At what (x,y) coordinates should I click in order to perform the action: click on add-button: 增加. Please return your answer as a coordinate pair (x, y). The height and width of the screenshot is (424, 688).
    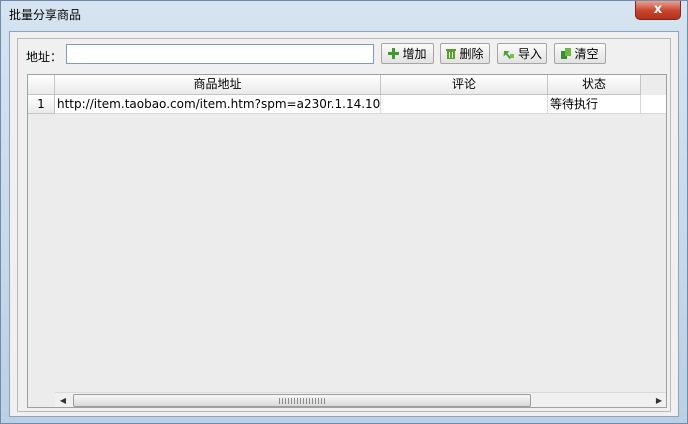
    Looking at the image, I should click on (407, 53).